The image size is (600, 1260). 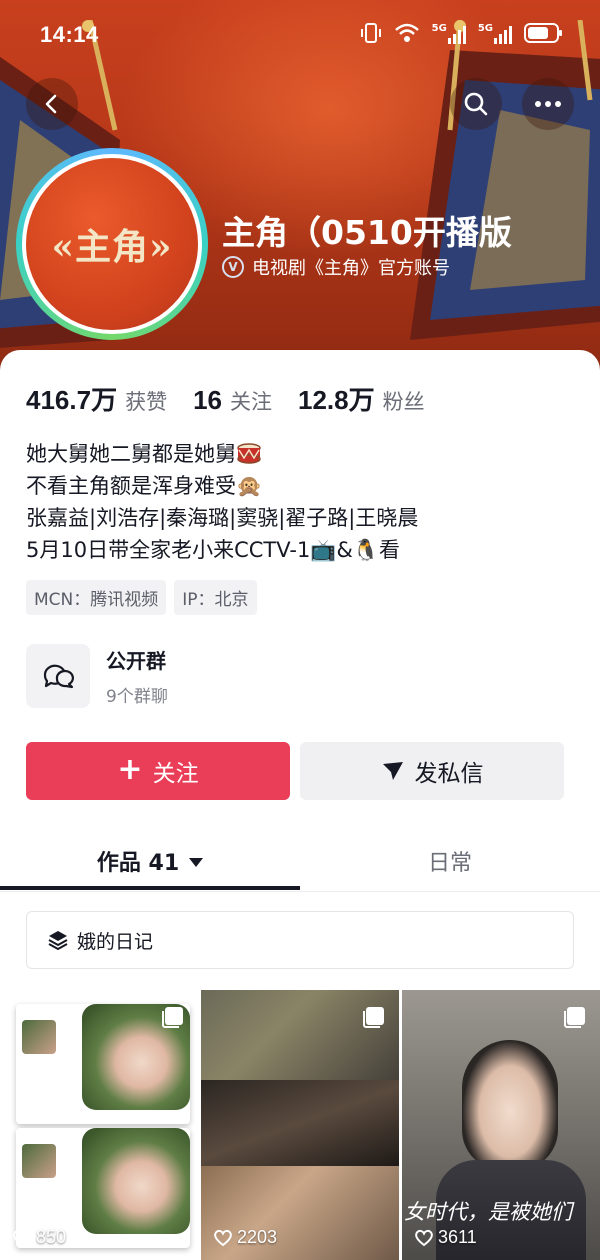 I want to click on tag-row: MCN：腾讯视频 IP：北京, so click(x=141, y=597).